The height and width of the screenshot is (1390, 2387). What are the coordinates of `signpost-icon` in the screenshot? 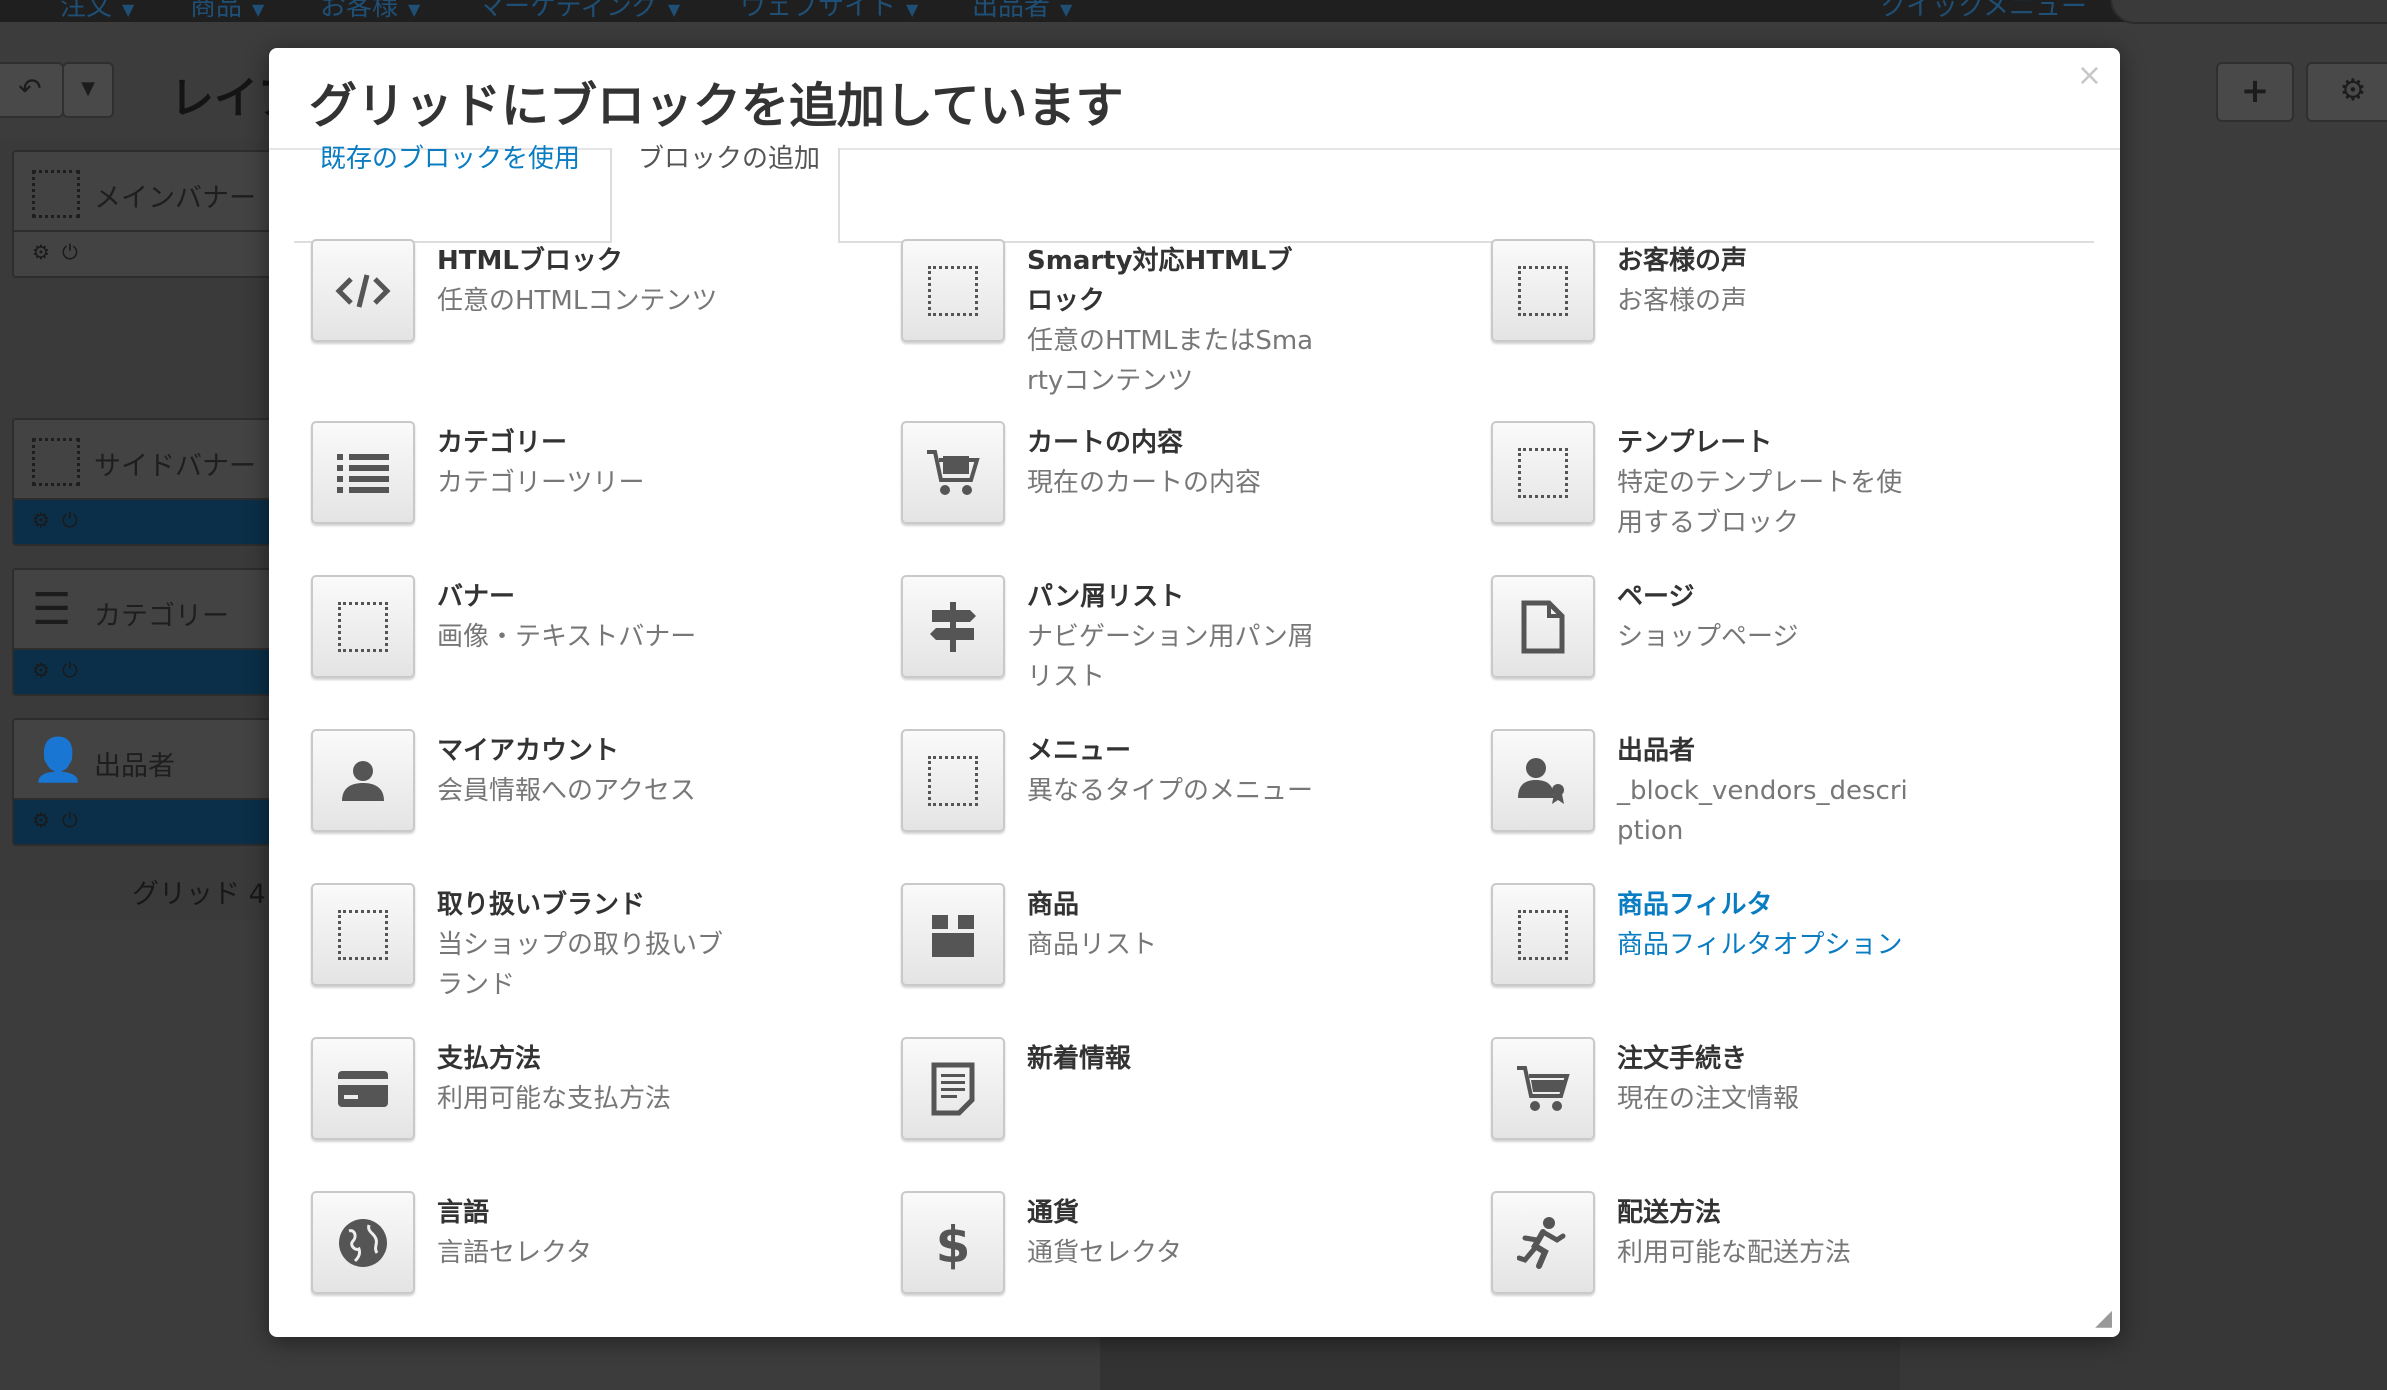 It's located at (953, 626).